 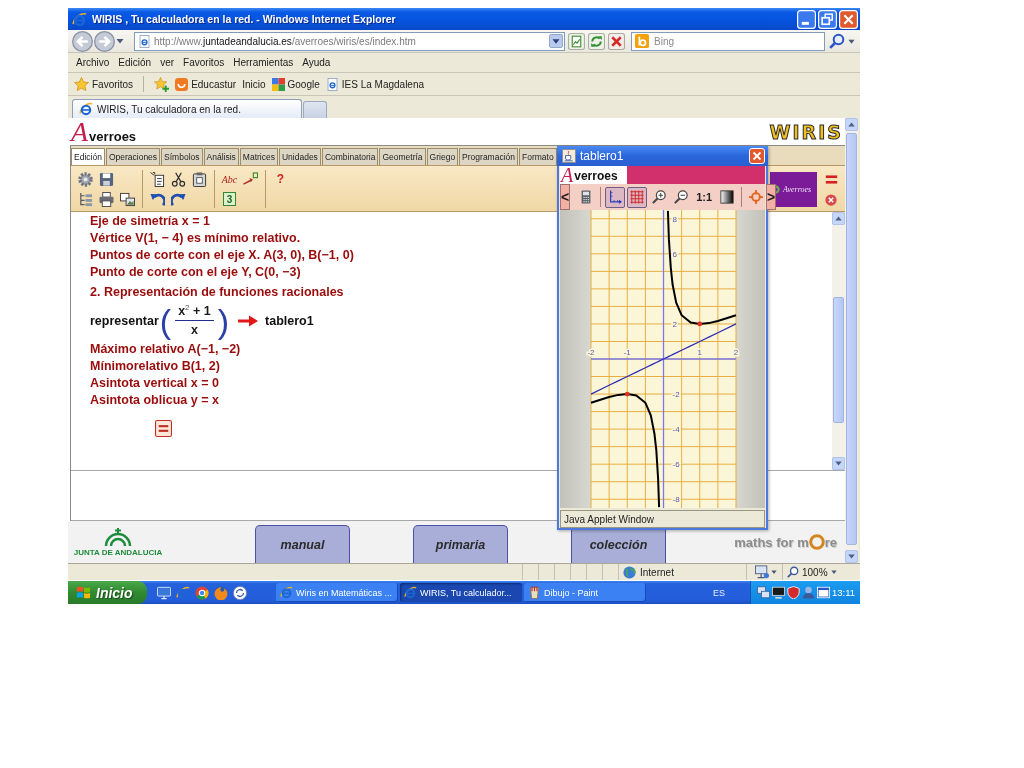 What do you see at coordinates (676, 395) in the screenshot?
I see `axis-label: -2` at bounding box center [676, 395].